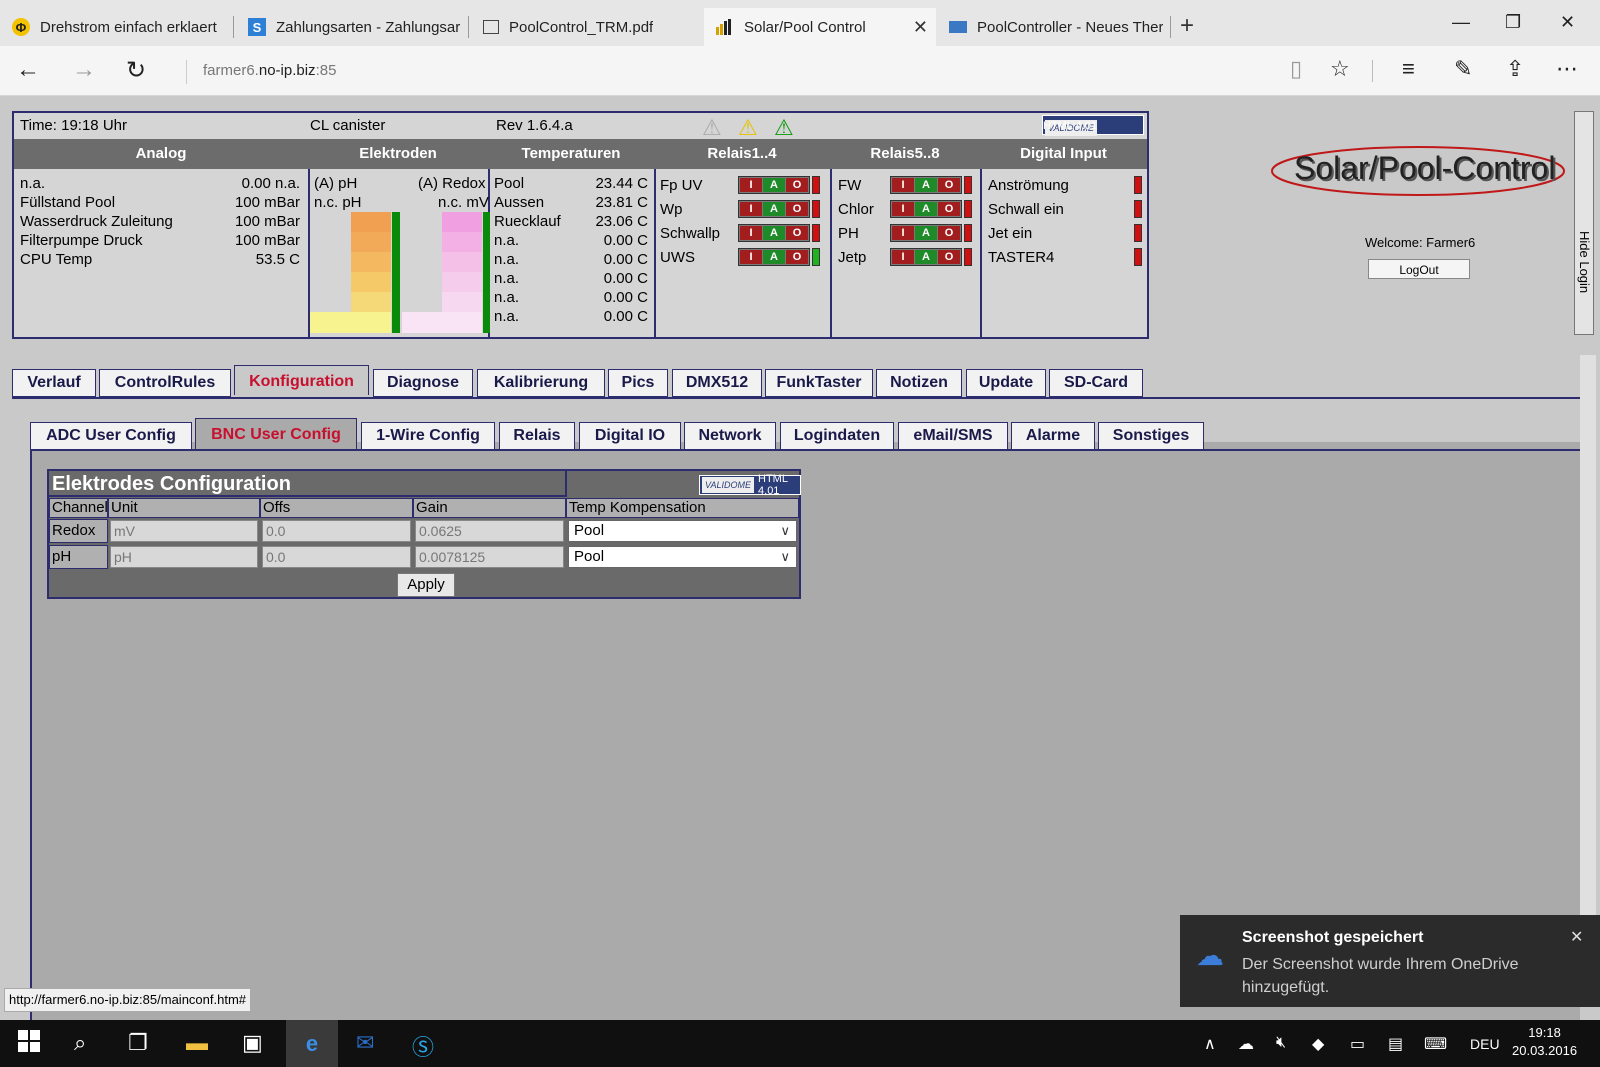 The height and width of the screenshot is (1067, 1600). What do you see at coordinates (638, 383) in the screenshot?
I see `tab-pics: Pics` at bounding box center [638, 383].